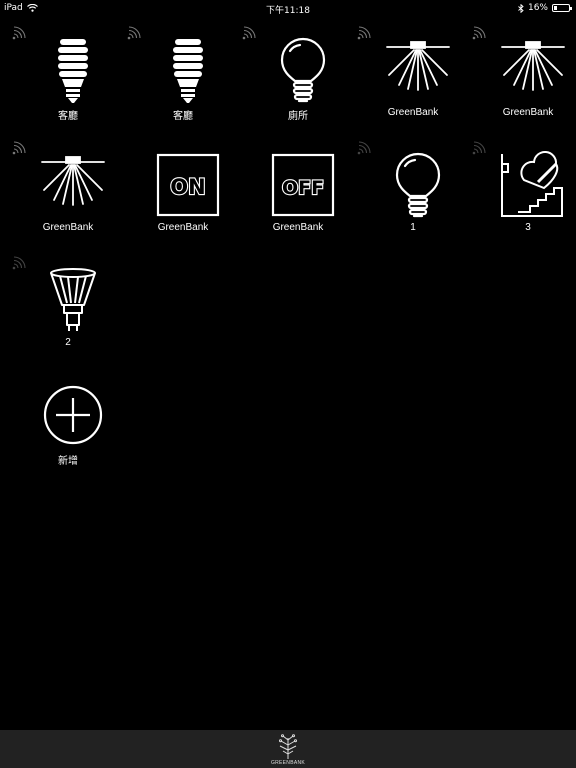  Describe the element at coordinates (537, 8) in the screenshot. I see `battery-percent: 16%` at that location.